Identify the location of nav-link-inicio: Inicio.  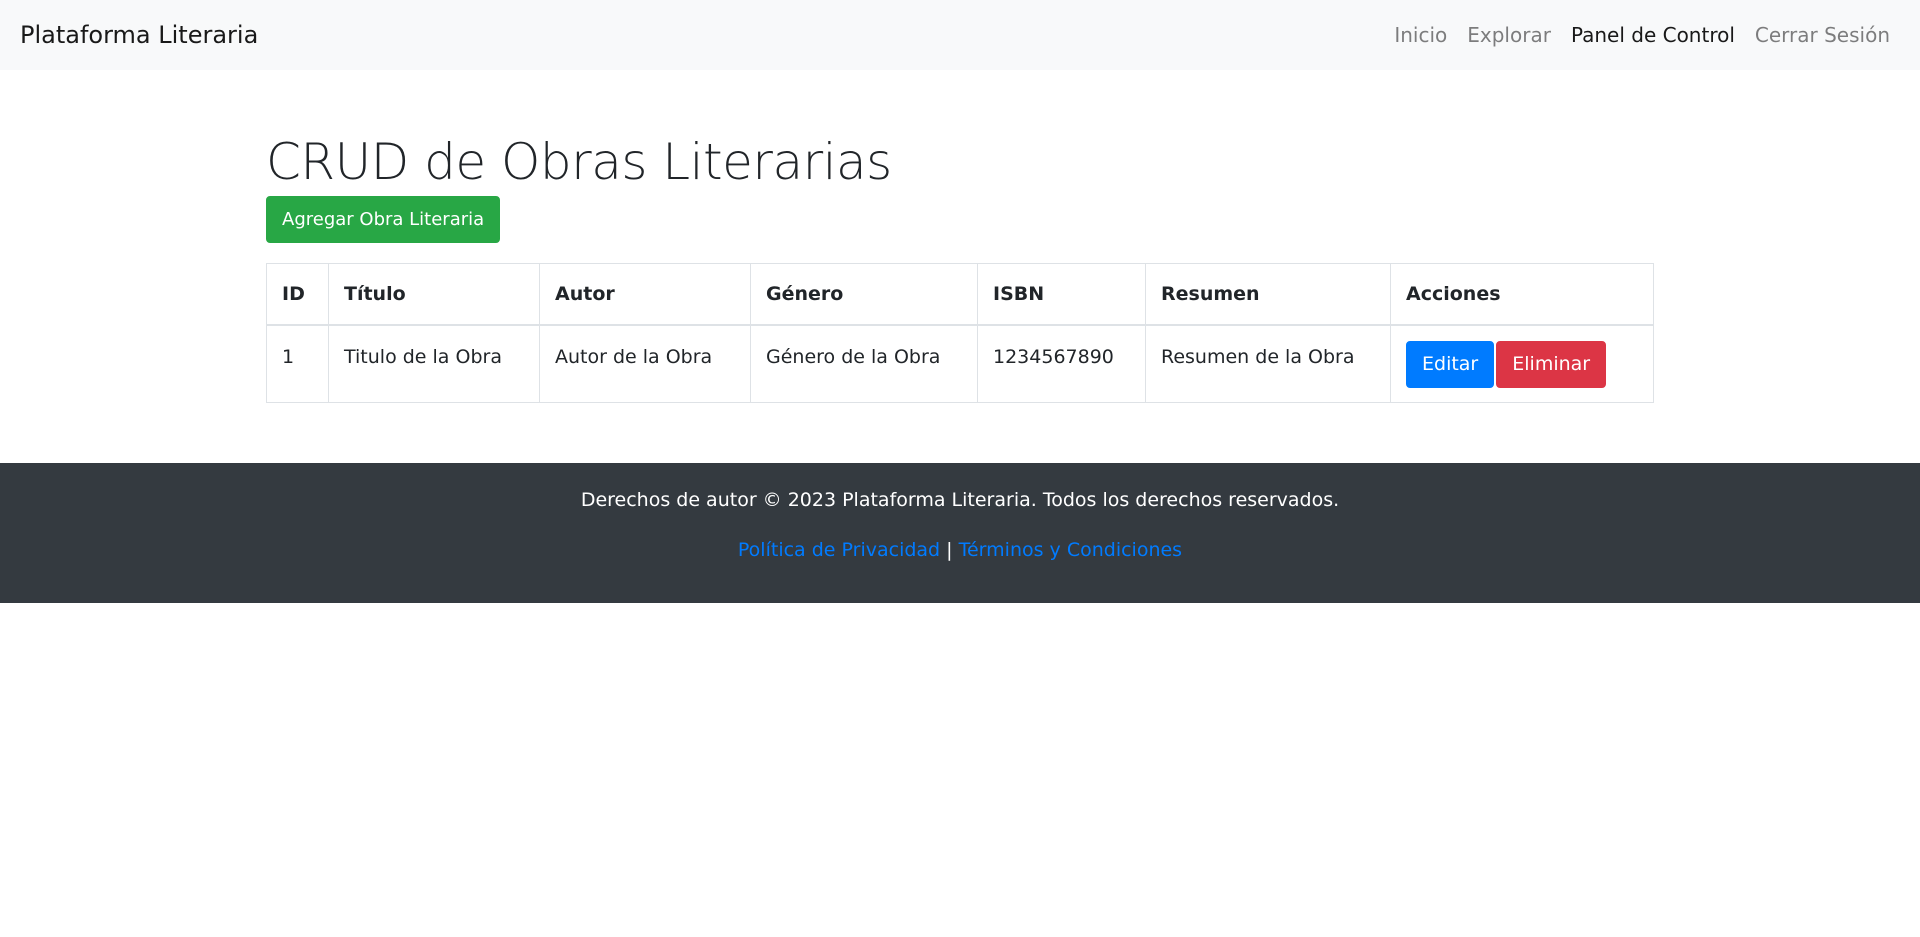
(1420, 35).